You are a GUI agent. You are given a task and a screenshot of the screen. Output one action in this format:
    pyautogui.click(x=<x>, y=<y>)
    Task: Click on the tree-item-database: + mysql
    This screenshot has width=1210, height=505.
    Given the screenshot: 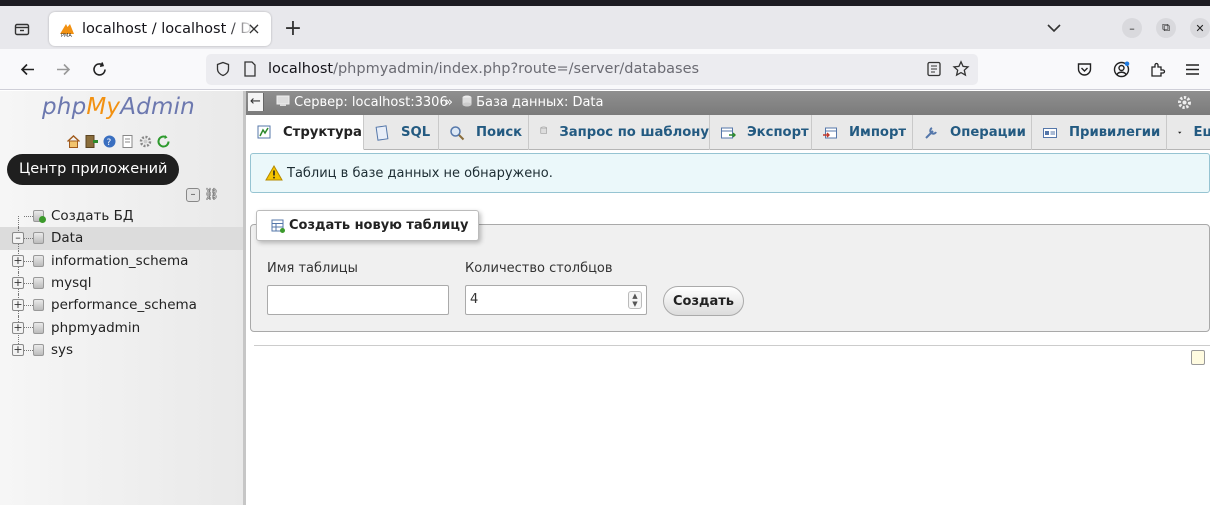 What is the action you would take?
    pyautogui.click(x=121, y=282)
    